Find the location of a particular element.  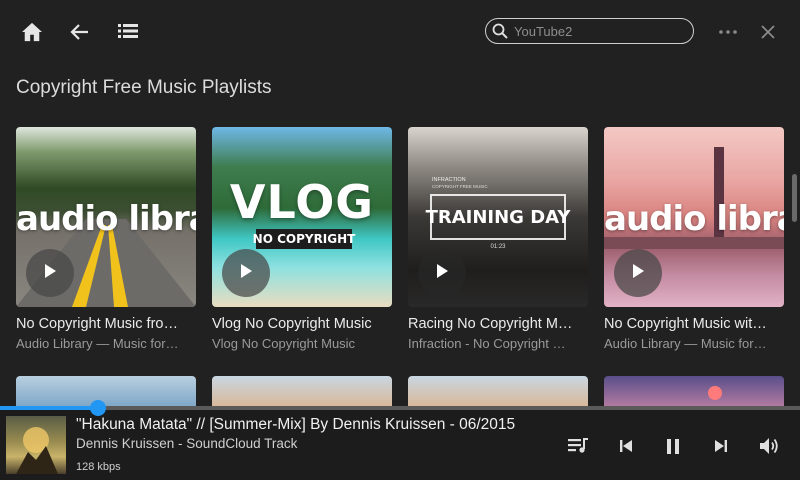

playlist-thumbnail: VLOG NO COPYRIGHT is located at coordinates (302, 217).